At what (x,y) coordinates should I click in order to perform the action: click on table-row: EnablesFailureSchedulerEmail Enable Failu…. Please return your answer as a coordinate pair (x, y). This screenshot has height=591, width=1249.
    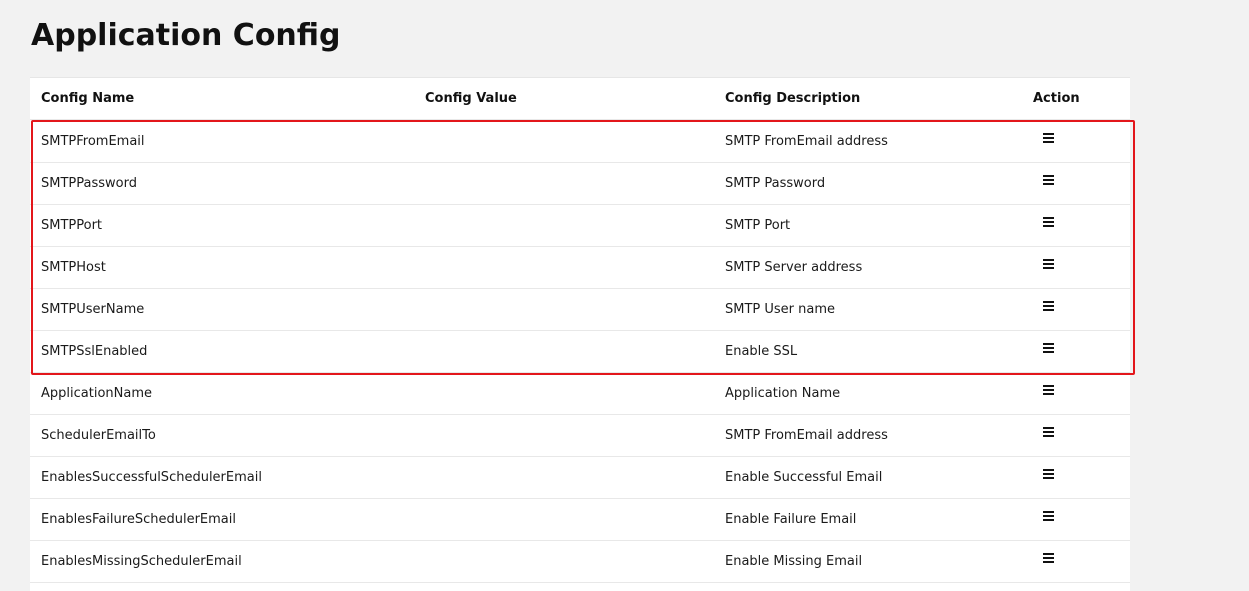
    Looking at the image, I should click on (580, 520).